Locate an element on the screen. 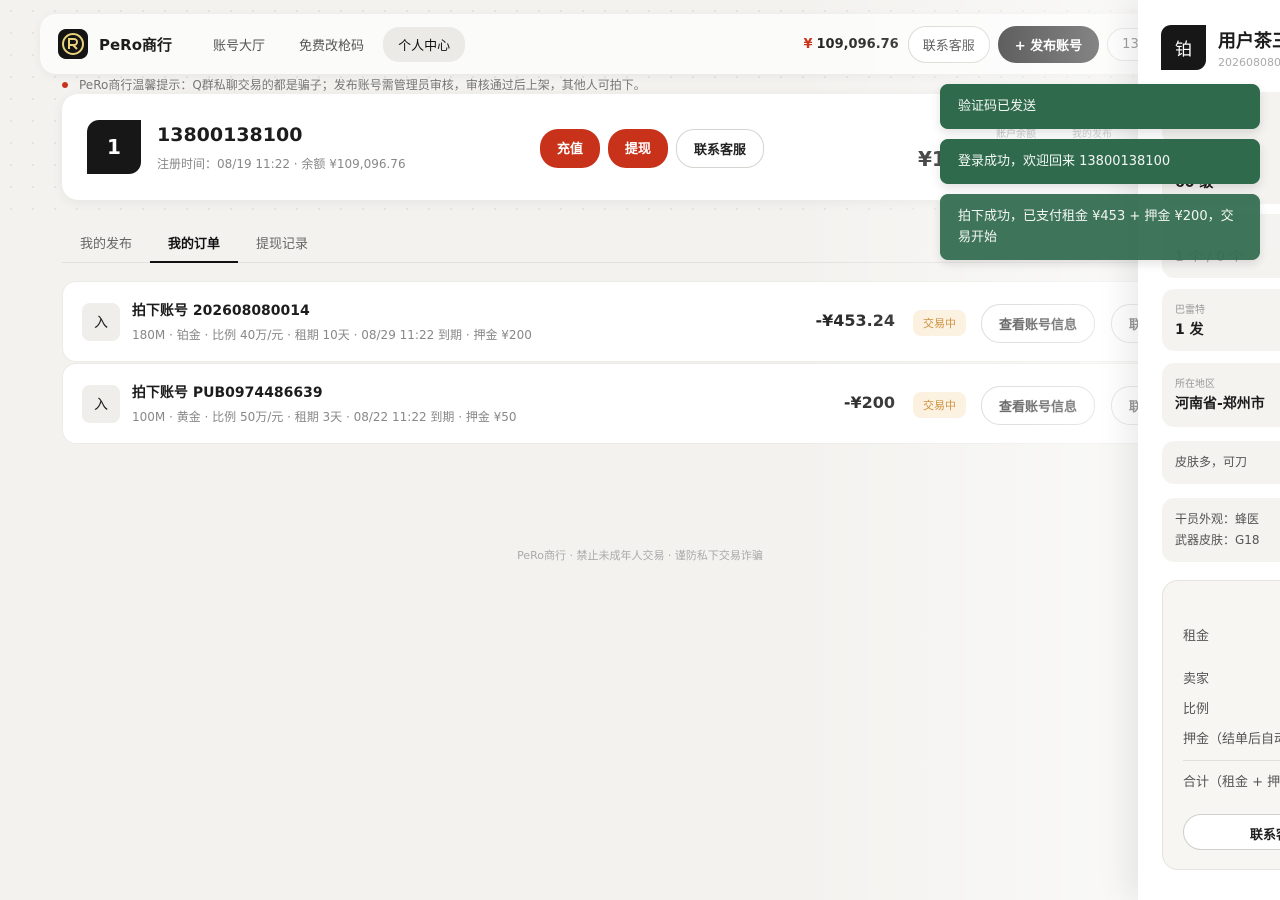 The image size is (1280, 900). tab-my-orders: 我的订单 is located at coordinates (194, 242).